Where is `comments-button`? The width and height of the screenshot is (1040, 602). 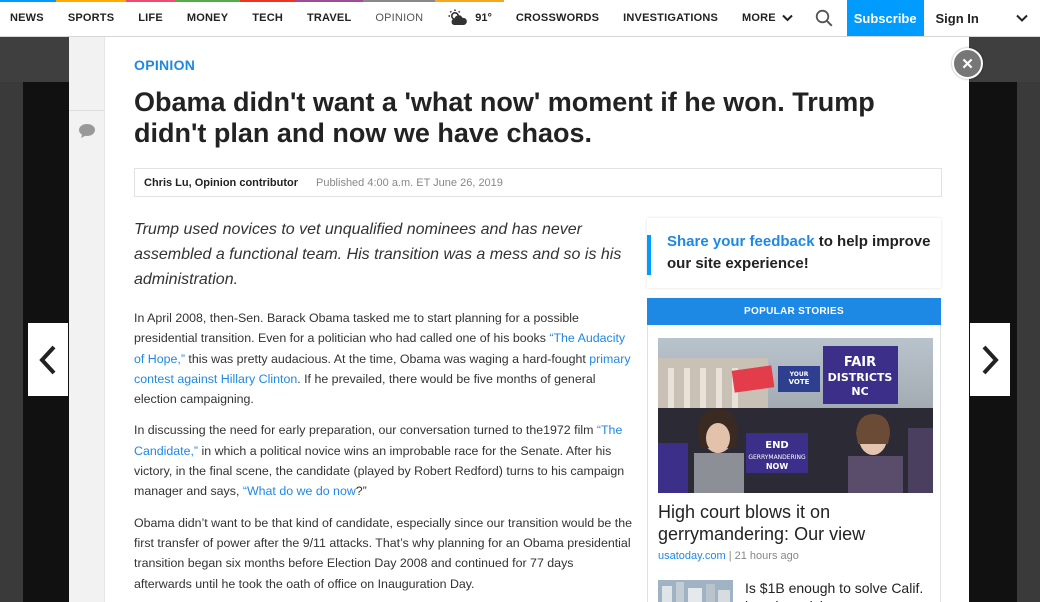 comments-button is located at coordinates (87, 133).